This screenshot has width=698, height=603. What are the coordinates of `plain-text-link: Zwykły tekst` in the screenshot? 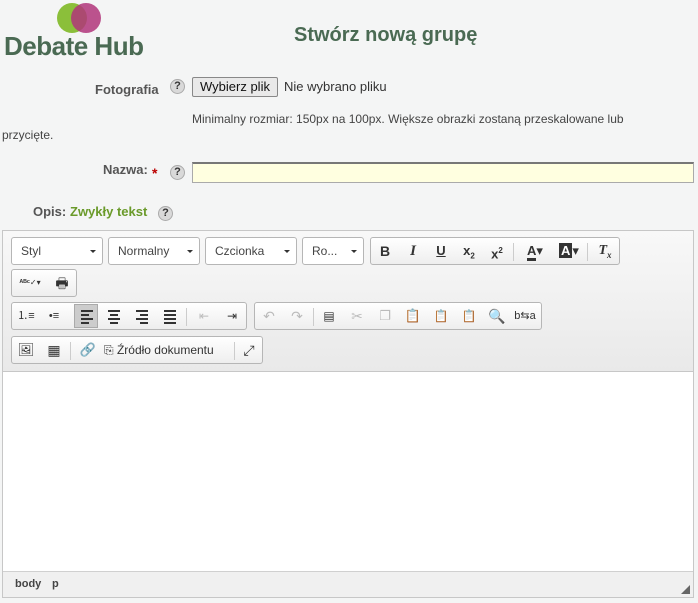 It's located at (108, 211).